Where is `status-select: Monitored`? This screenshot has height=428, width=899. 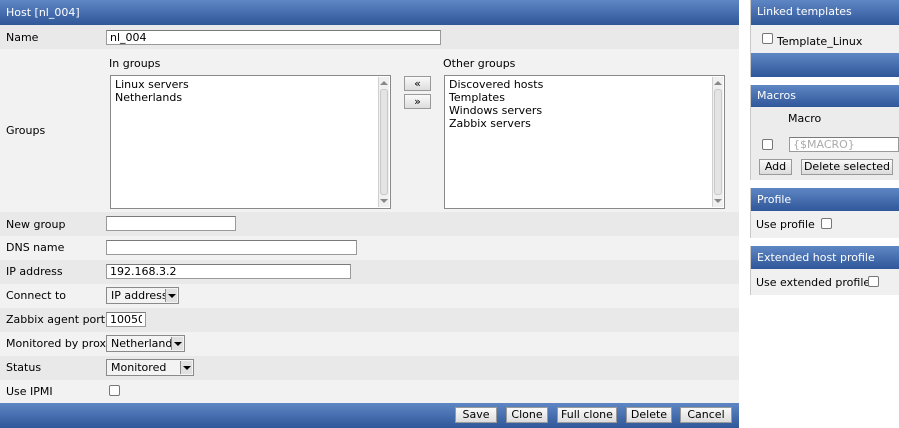 status-select: Monitored is located at coordinates (150, 367).